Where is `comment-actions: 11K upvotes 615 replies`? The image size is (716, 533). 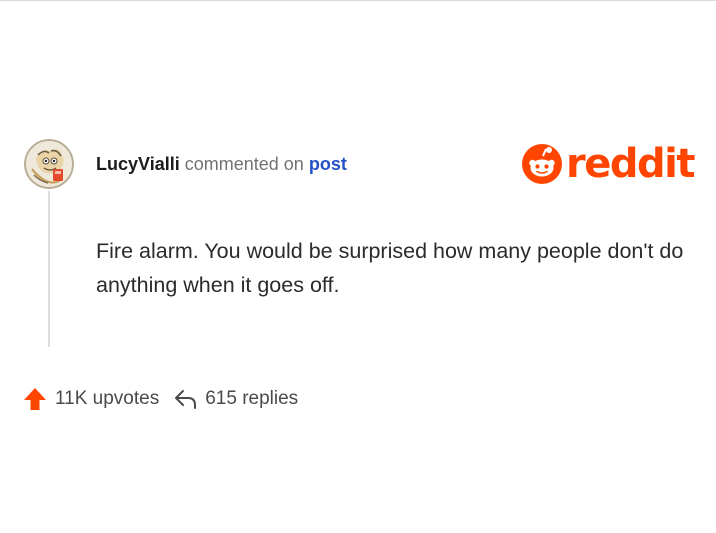
comment-actions: 11K upvotes 615 replies is located at coordinates (160, 399).